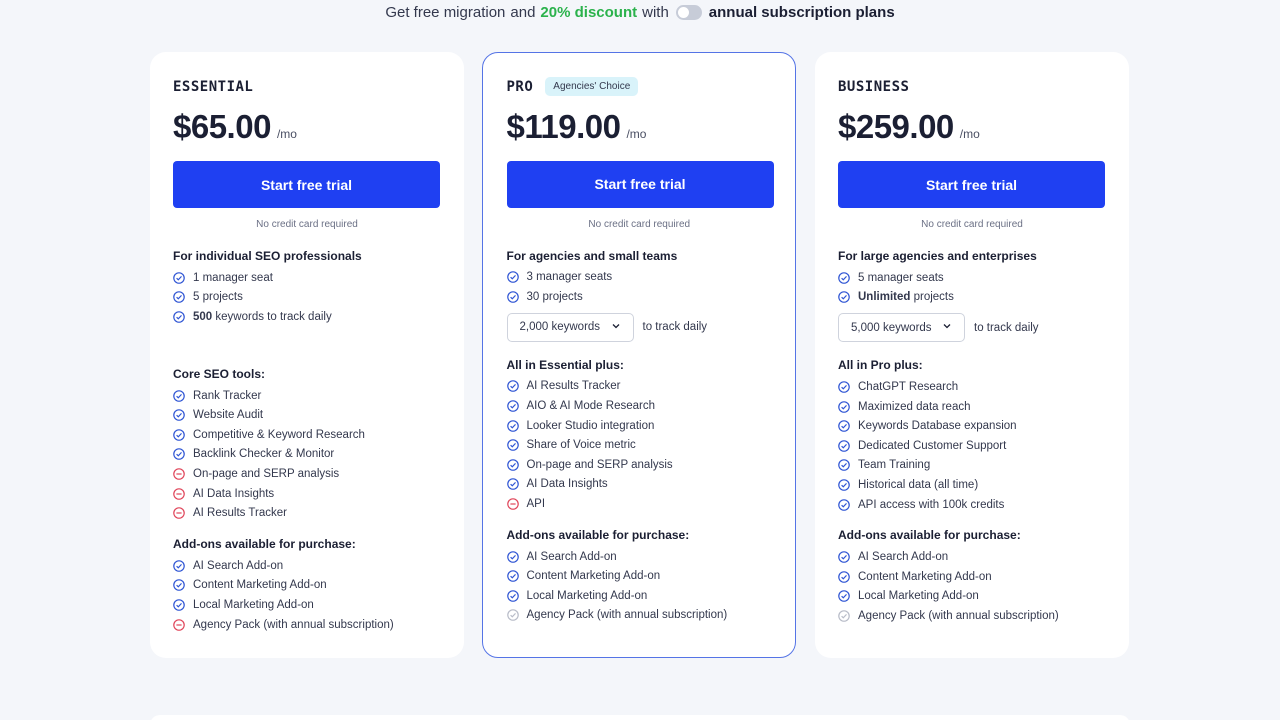 The image size is (1280, 720). I want to click on promo-text-4: annual subscription plans, so click(801, 12).